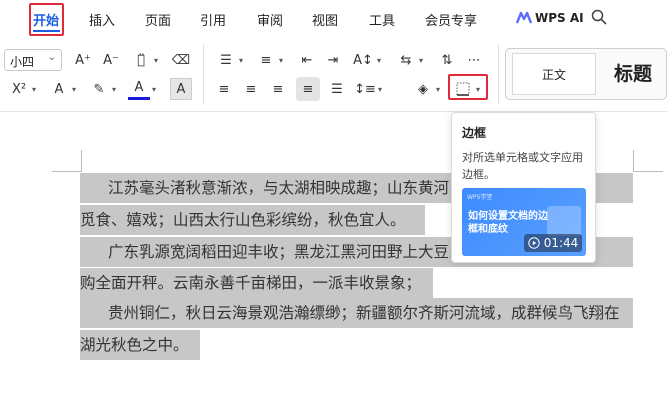  I want to click on align-left-icon: ≡, so click(224, 89).